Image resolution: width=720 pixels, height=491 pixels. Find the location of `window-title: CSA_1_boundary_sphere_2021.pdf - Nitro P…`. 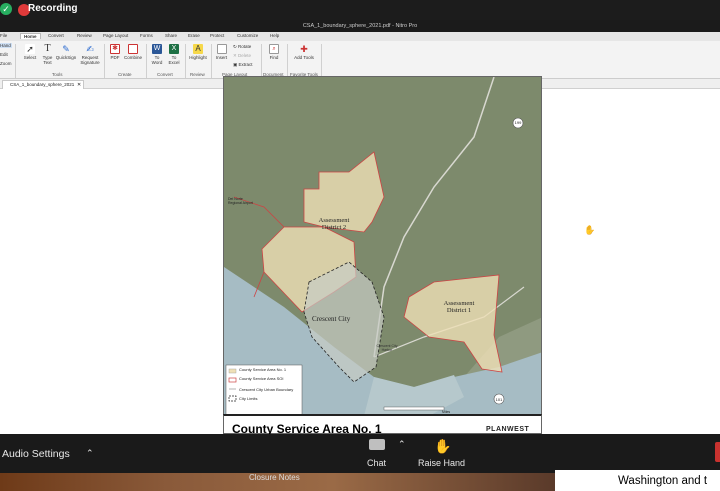

window-title: CSA_1_boundary_sphere_2021.pdf - Nitro P… is located at coordinates (360, 26).